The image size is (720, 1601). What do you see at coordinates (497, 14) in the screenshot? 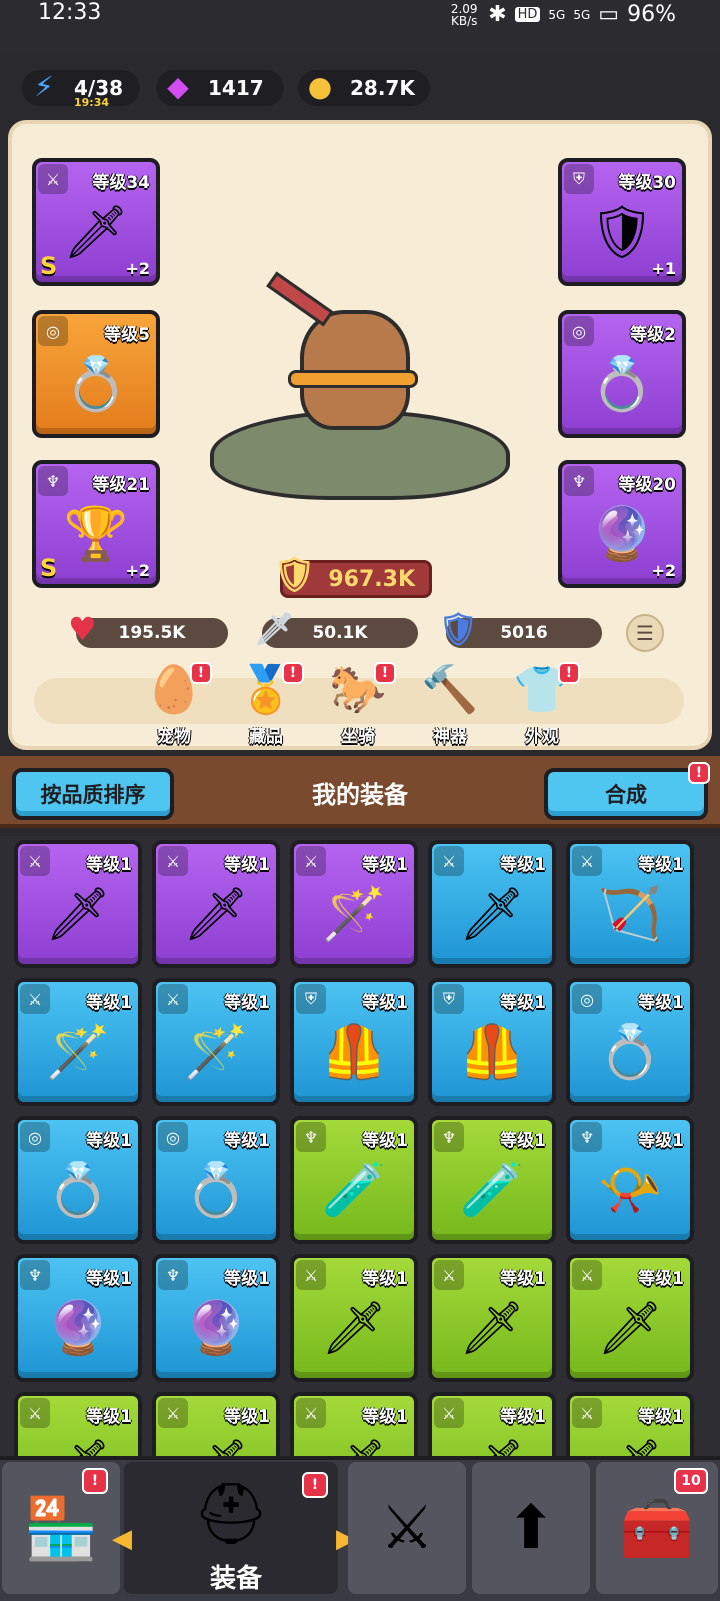
I see `bluetooth-icon: ✱` at bounding box center [497, 14].